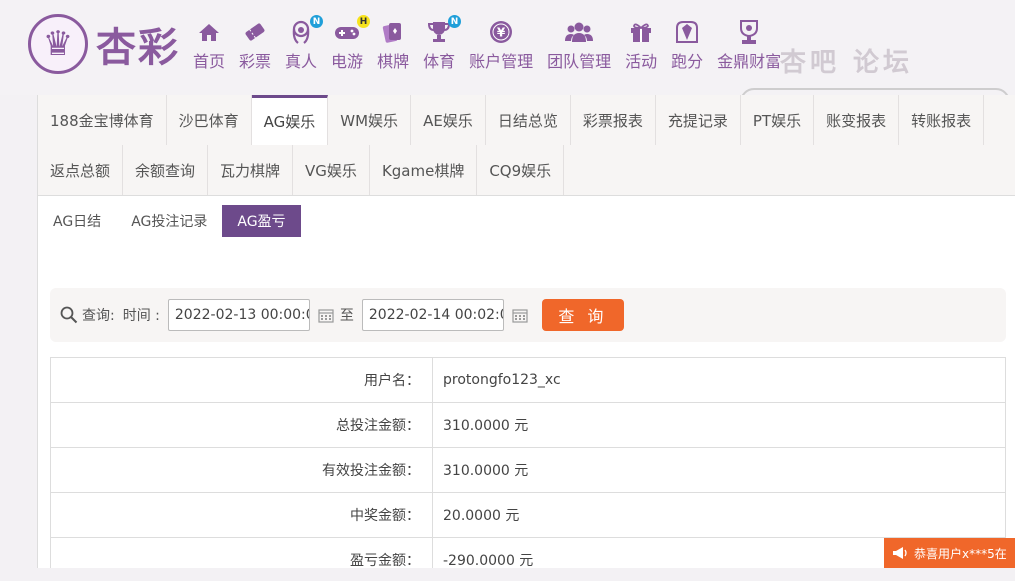 This screenshot has width=1015, height=581. What do you see at coordinates (301, 61) in the screenshot?
I see `nav-item-label: 真人` at bounding box center [301, 61].